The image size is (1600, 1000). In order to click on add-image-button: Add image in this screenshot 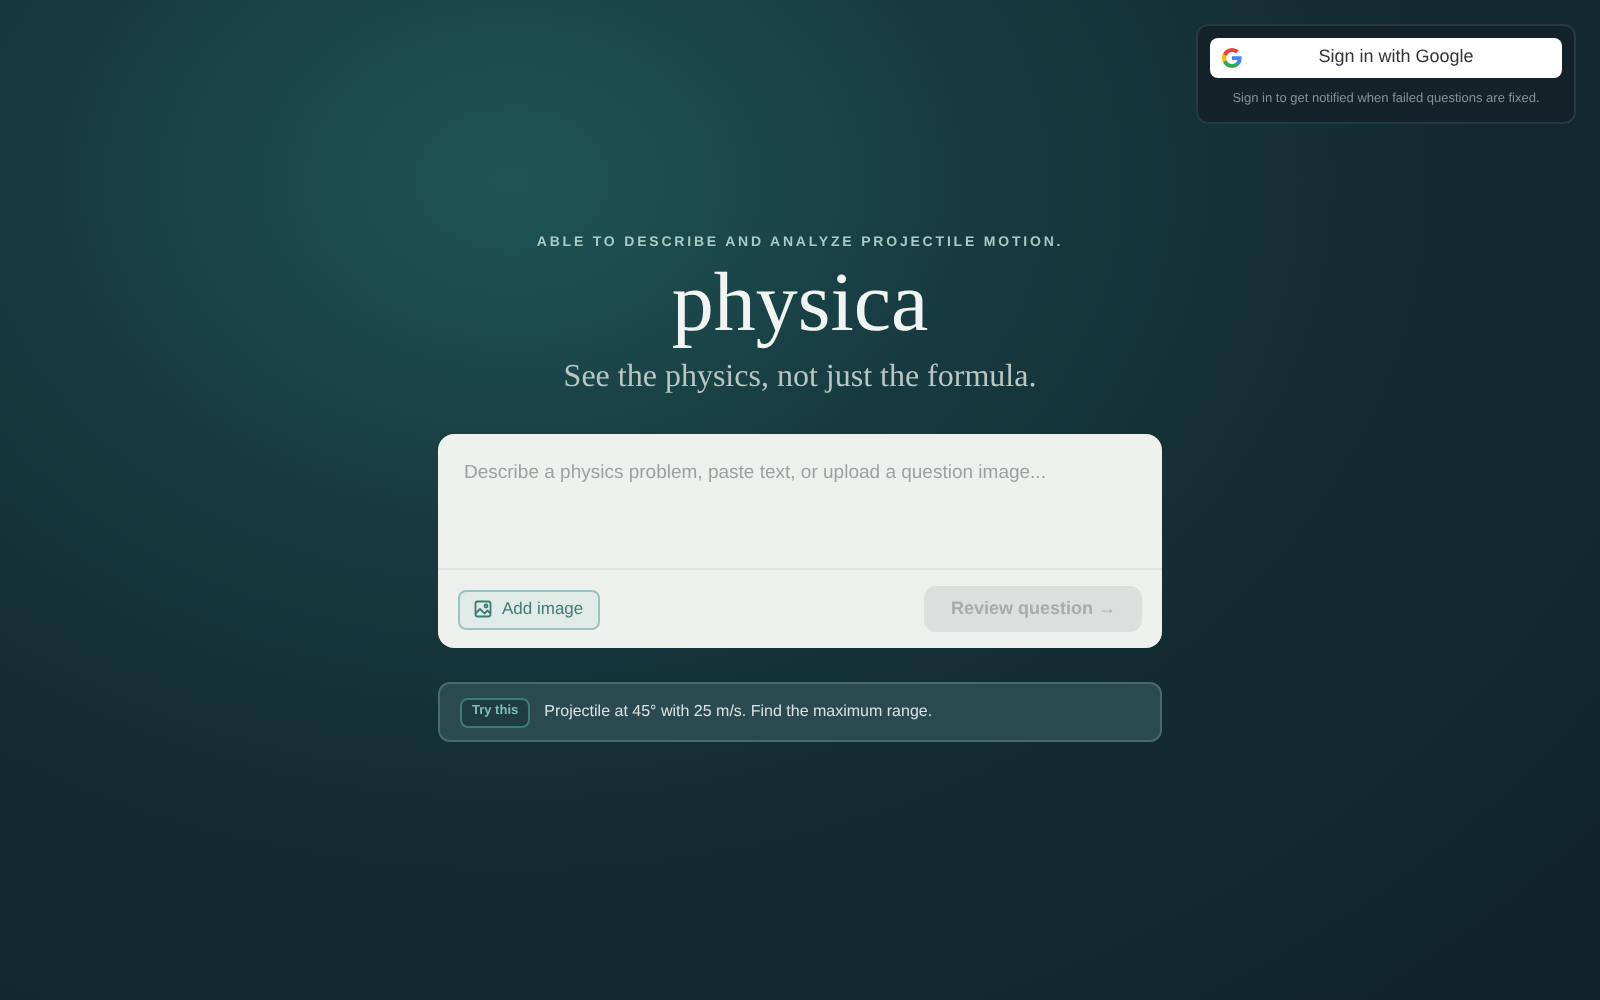, I will do `click(529, 609)`.